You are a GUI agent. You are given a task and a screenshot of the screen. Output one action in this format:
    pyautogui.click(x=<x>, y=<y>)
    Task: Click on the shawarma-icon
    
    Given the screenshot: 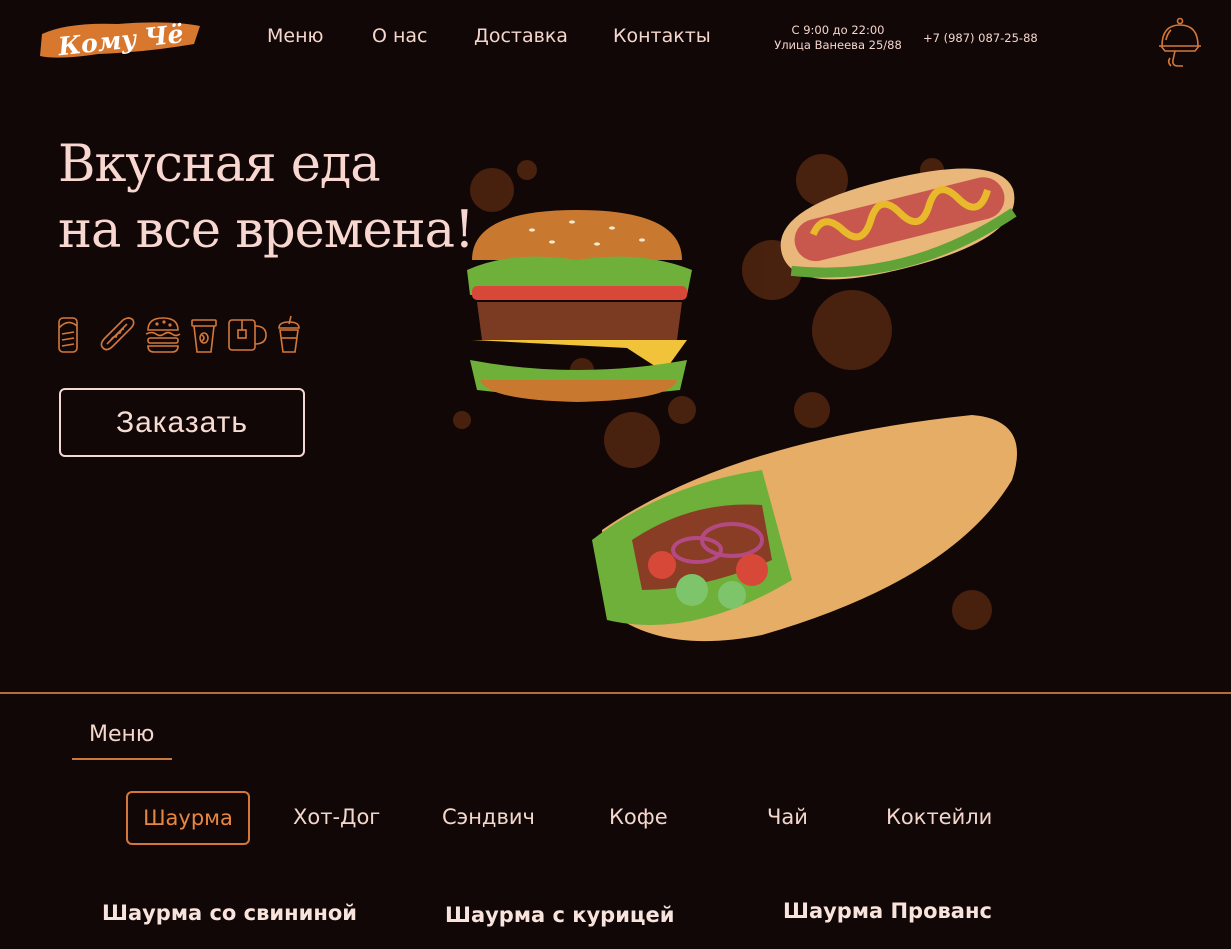 What is the action you would take?
    pyautogui.click(x=73, y=335)
    